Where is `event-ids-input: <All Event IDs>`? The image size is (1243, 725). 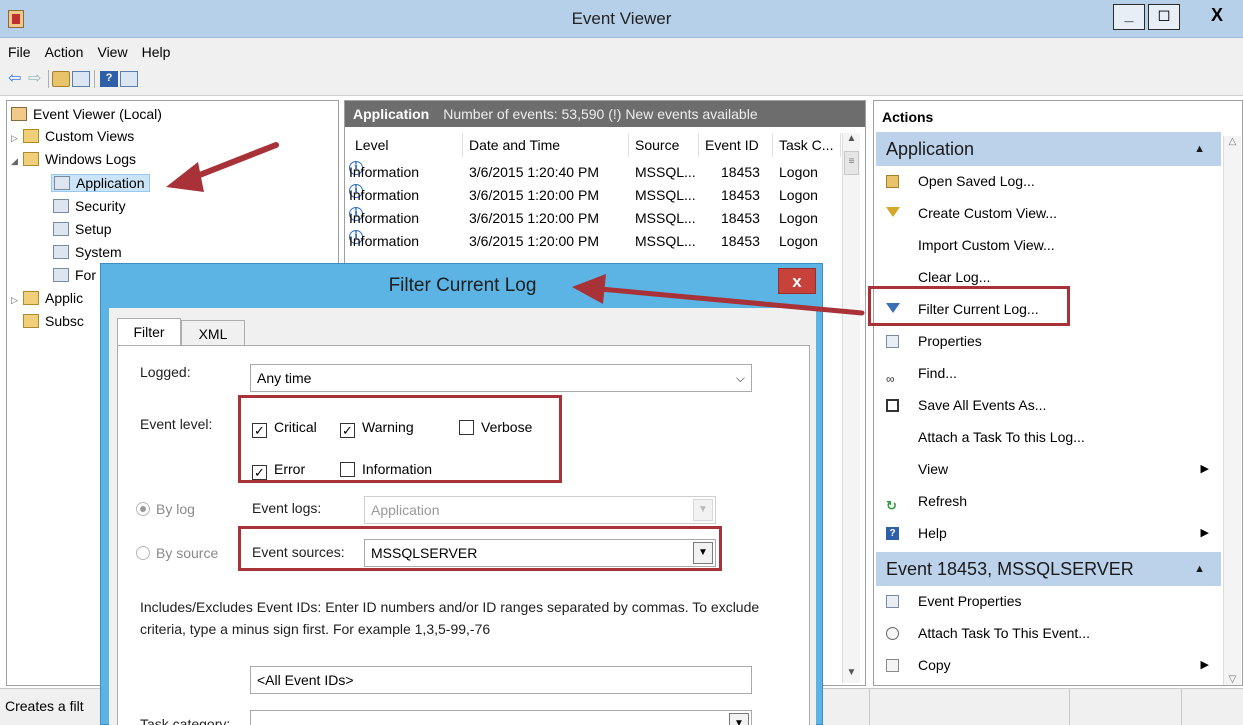 event-ids-input: <All Event IDs> is located at coordinates (501, 680).